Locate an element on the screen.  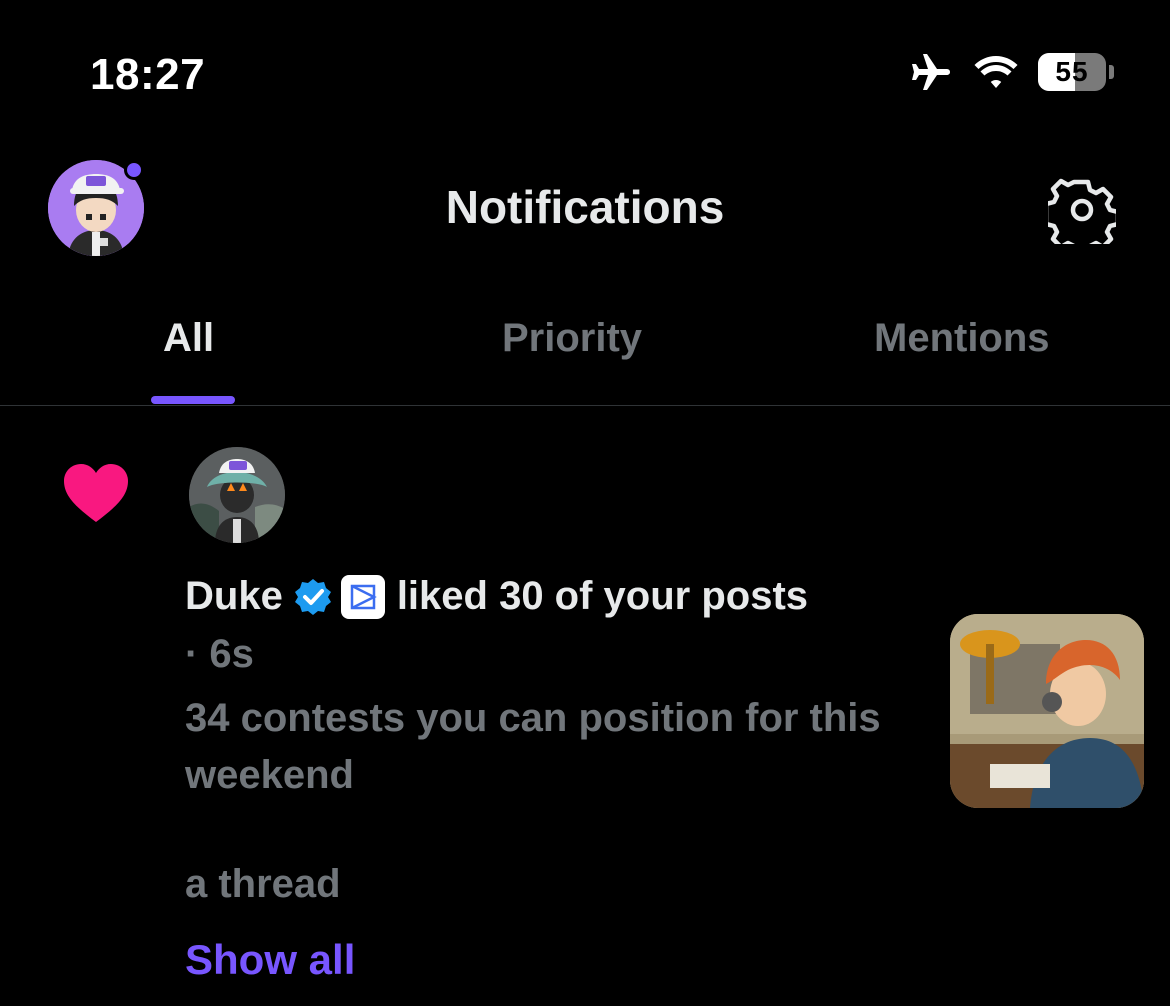
show-all-link: Show all is located at coordinates (270, 960).